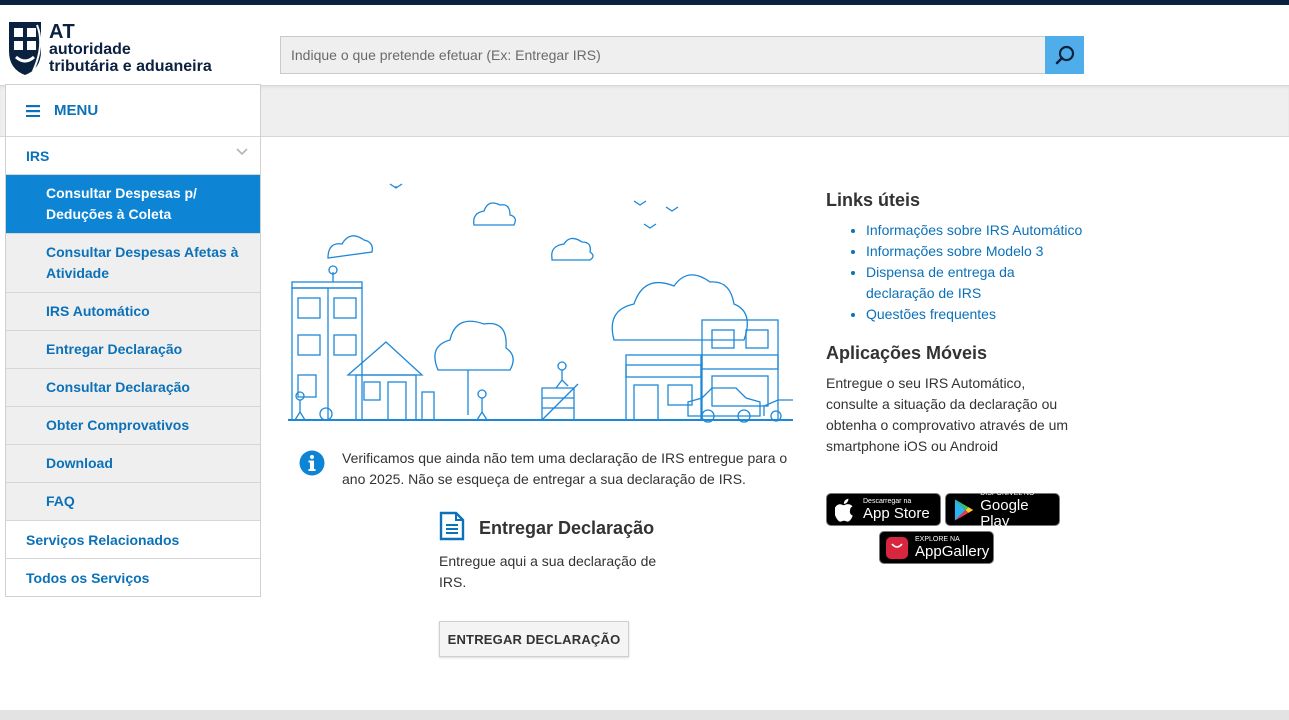 This screenshot has height=720, width=1289. I want to click on sidebar-item-irs: IRS, so click(133, 156).